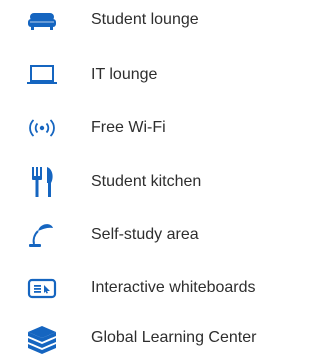 This screenshot has height=358, width=320. What do you see at coordinates (146, 181) in the screenshot?
I see `amenity-label: Student kitchen` at bounding box center [146, 181].